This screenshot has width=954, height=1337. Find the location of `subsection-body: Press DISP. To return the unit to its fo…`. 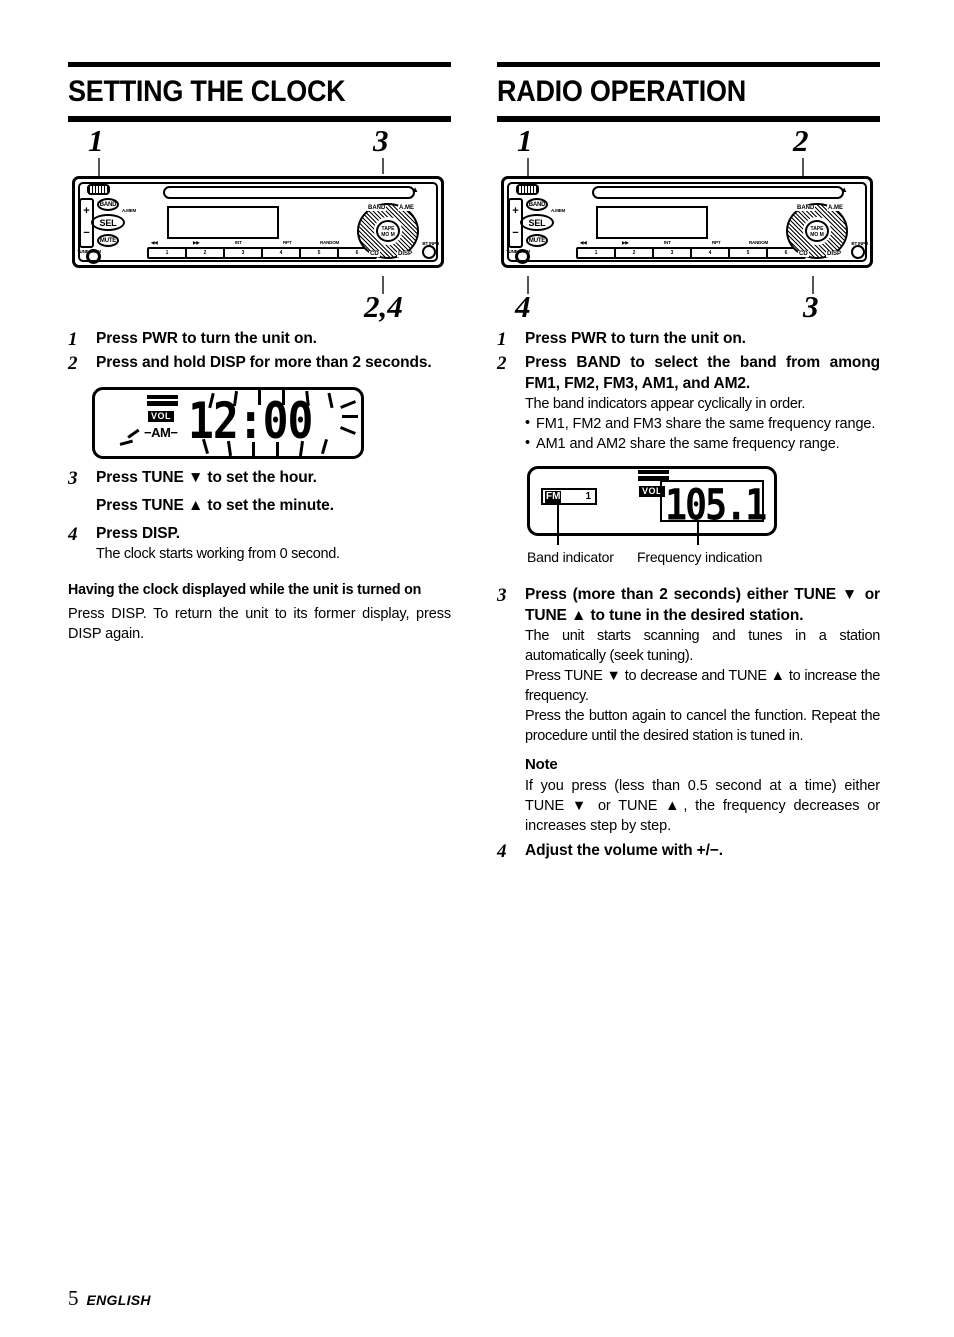

subsection-body: Press DISP. To return the unit to its fo… is located at coordinates (259, 624).